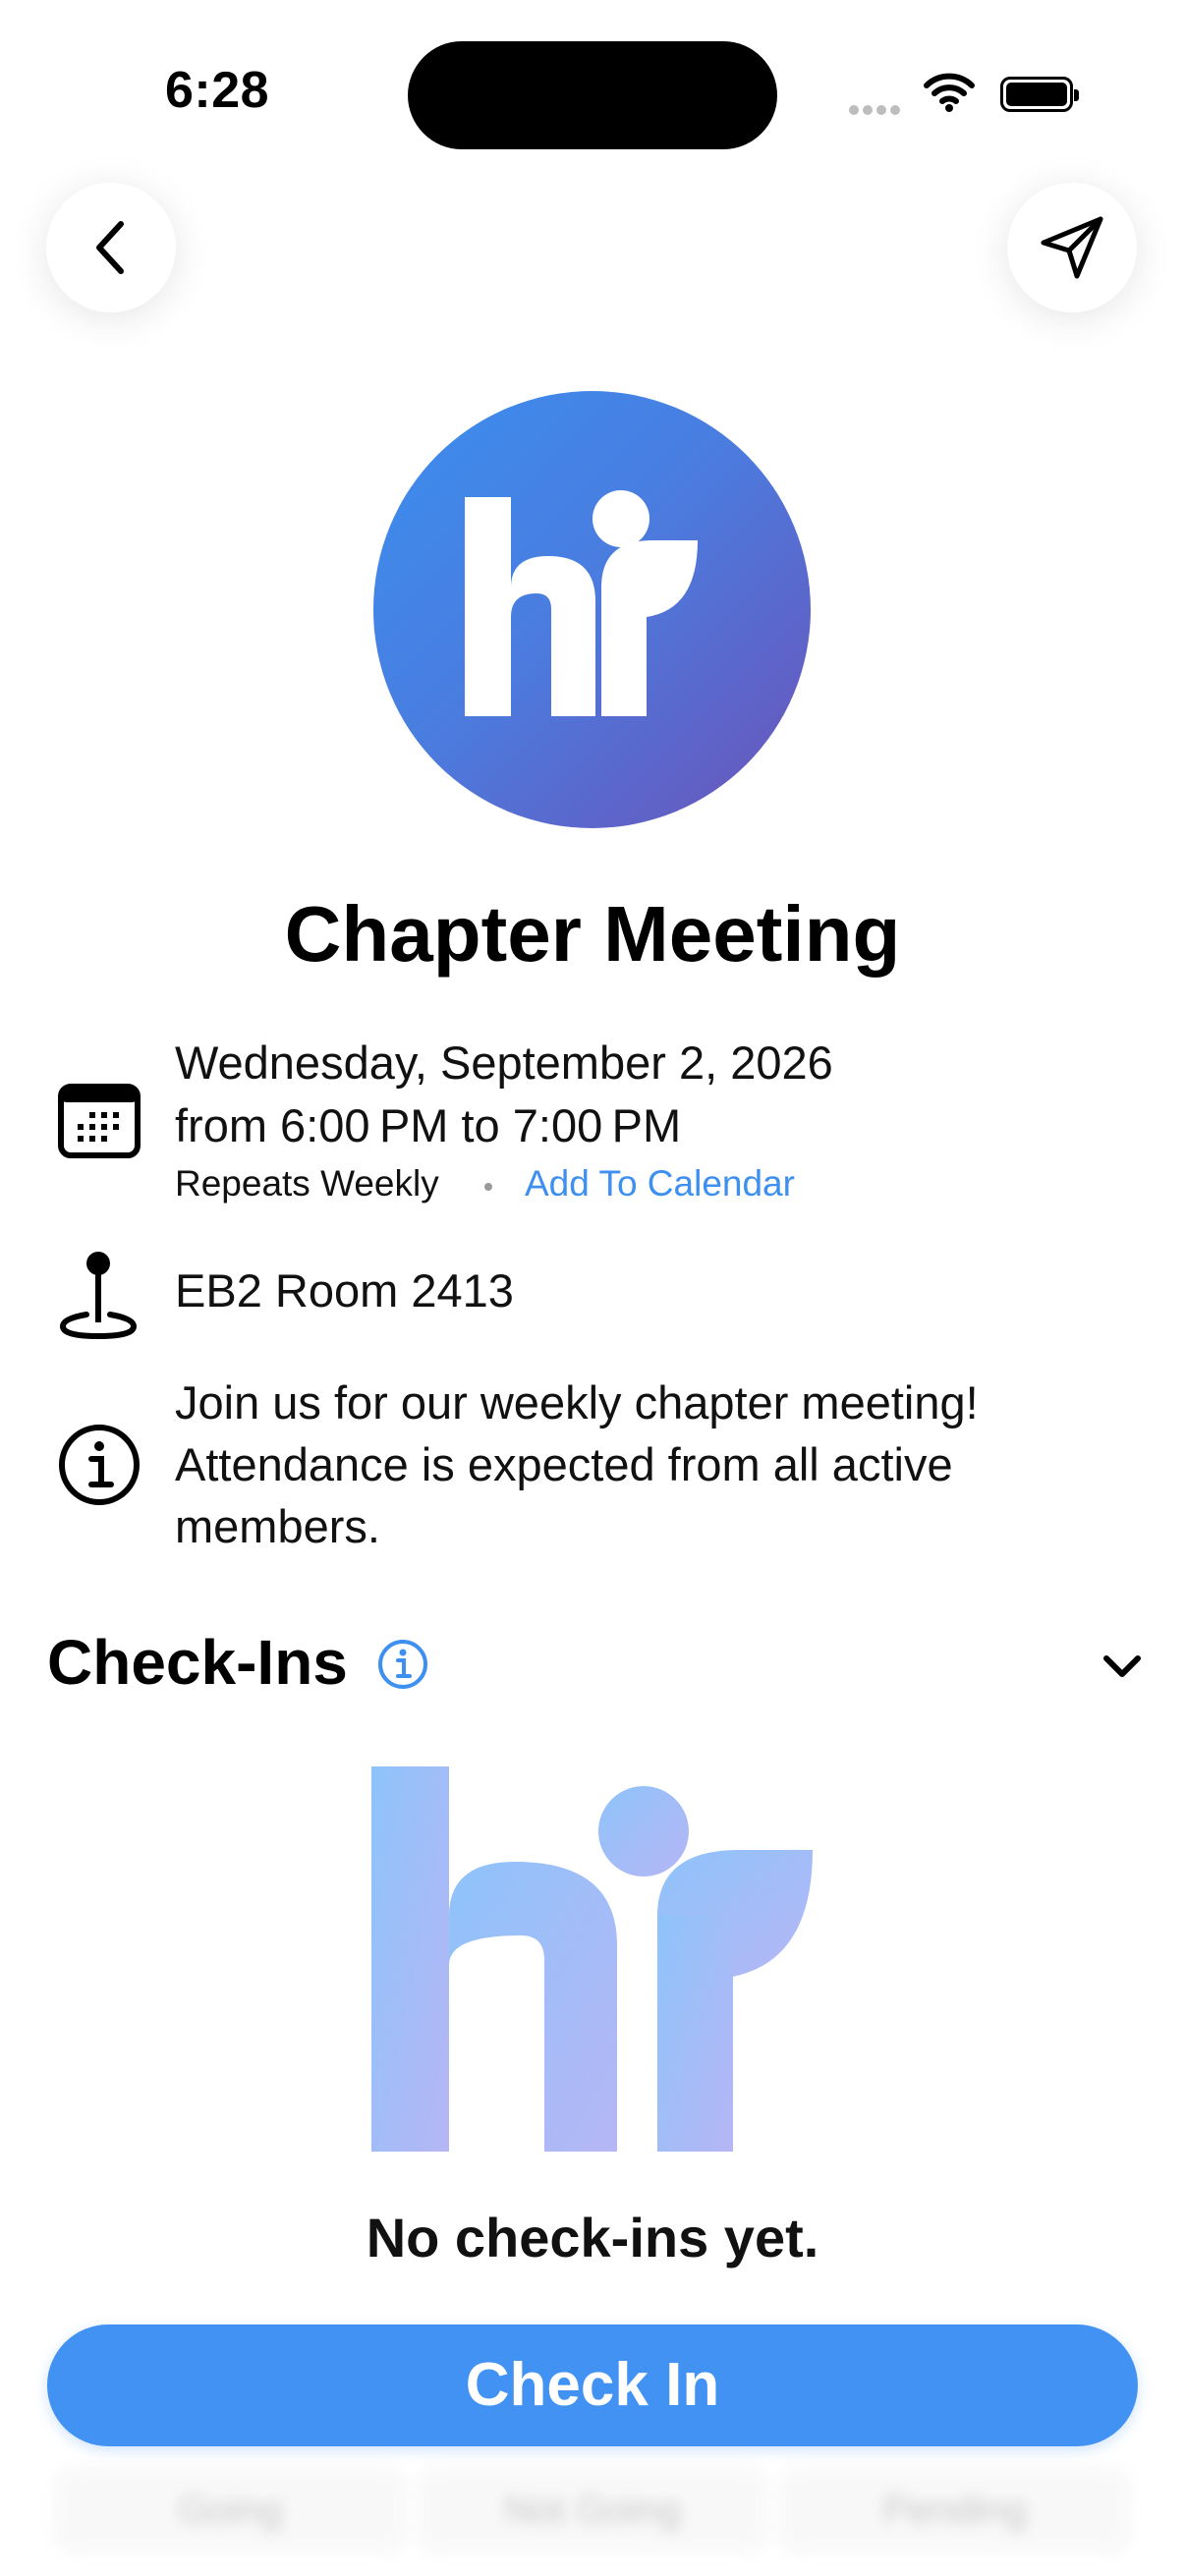 This screenshot has height=2576, width=1185. Describe the element at coordinates (592, 609) in the screenshot. I see `event-logo` at that location.